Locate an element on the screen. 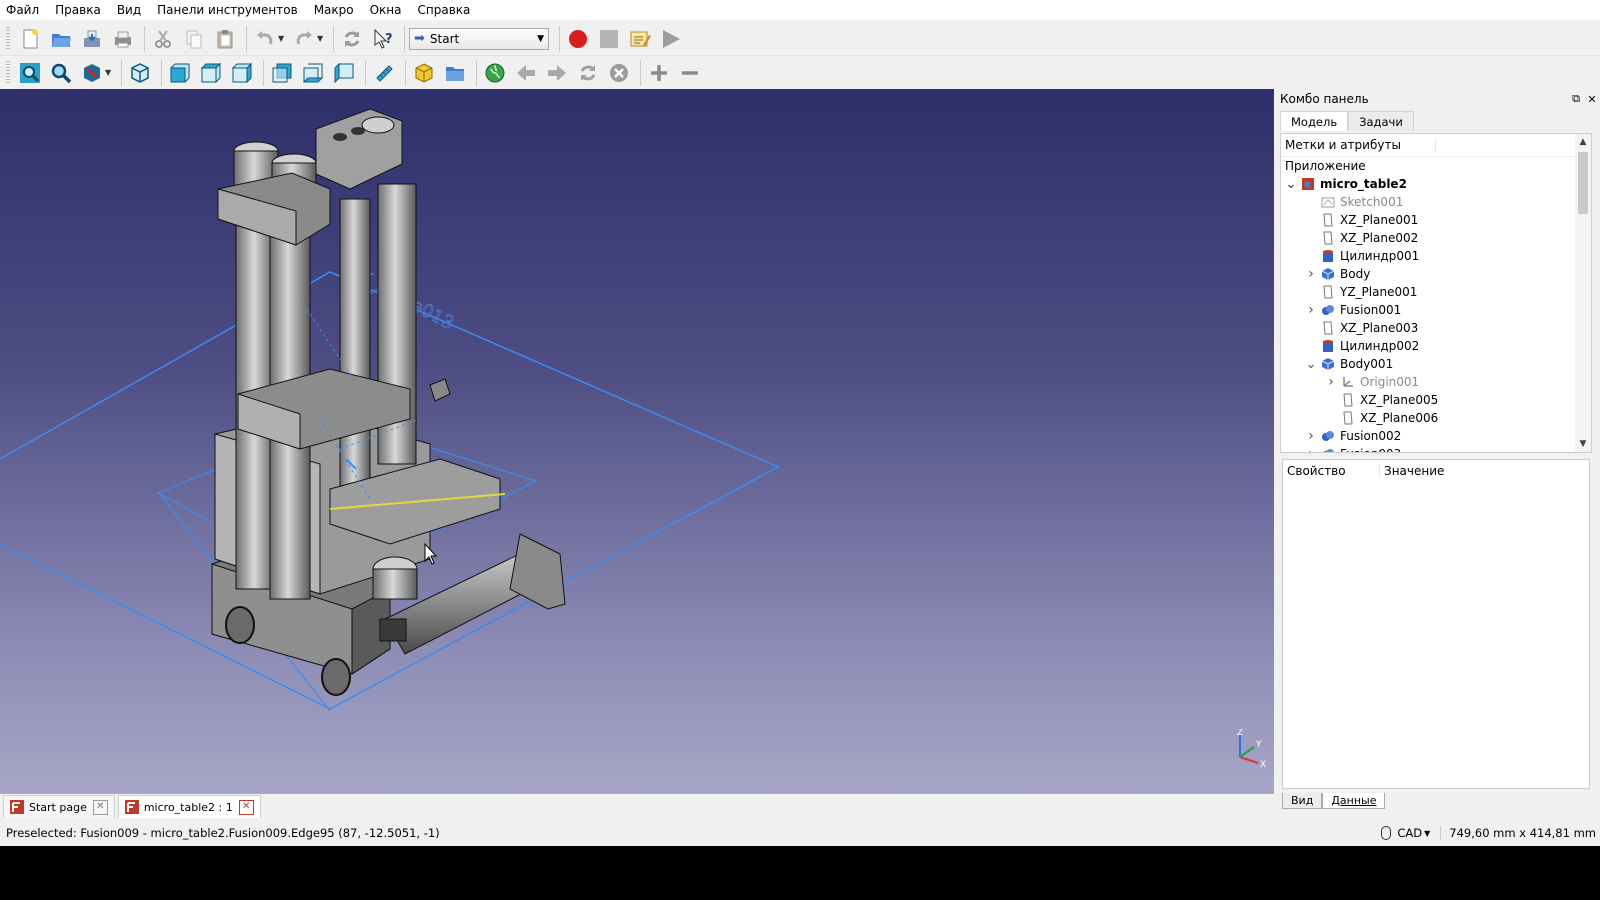 The height and width of the screenshot is (900, 1600). front-view-button is located at coordinates (180, 73).